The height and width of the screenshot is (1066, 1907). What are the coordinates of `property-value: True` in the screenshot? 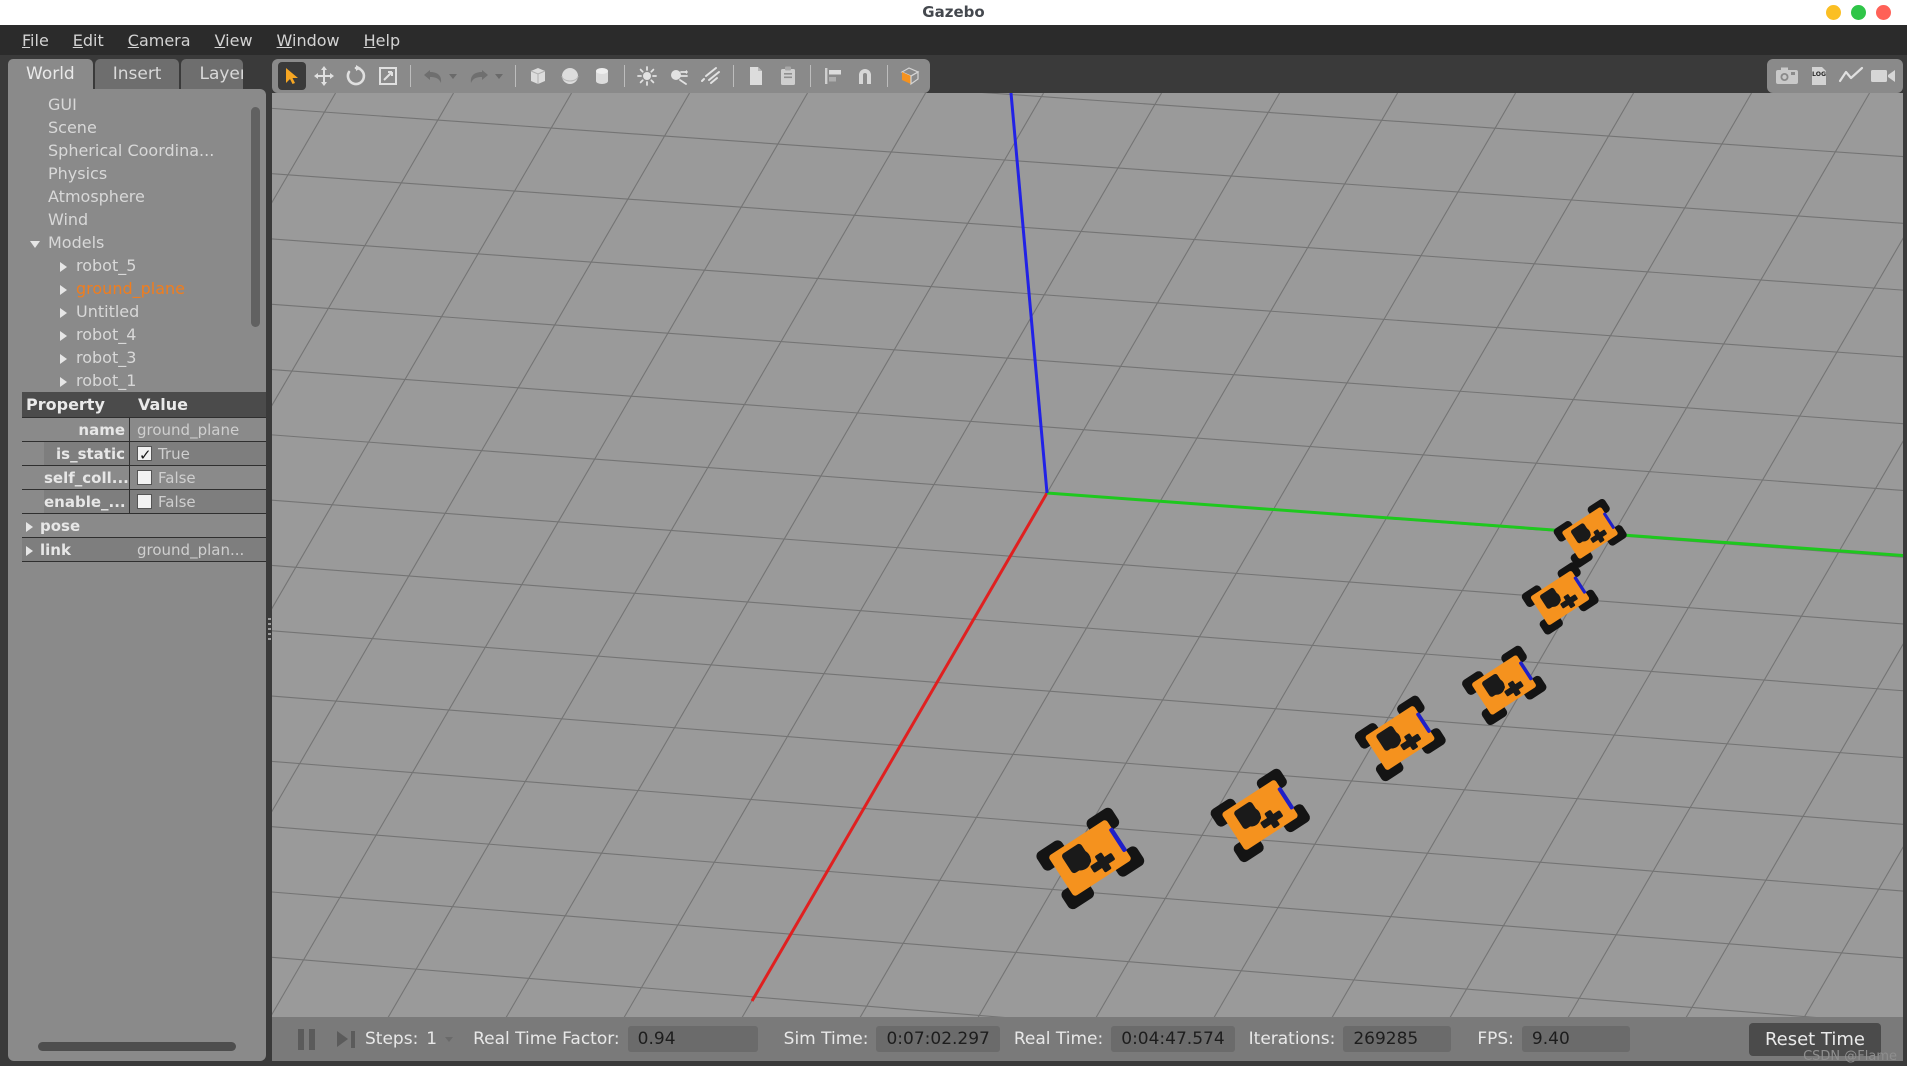 It's located at (198, 453).